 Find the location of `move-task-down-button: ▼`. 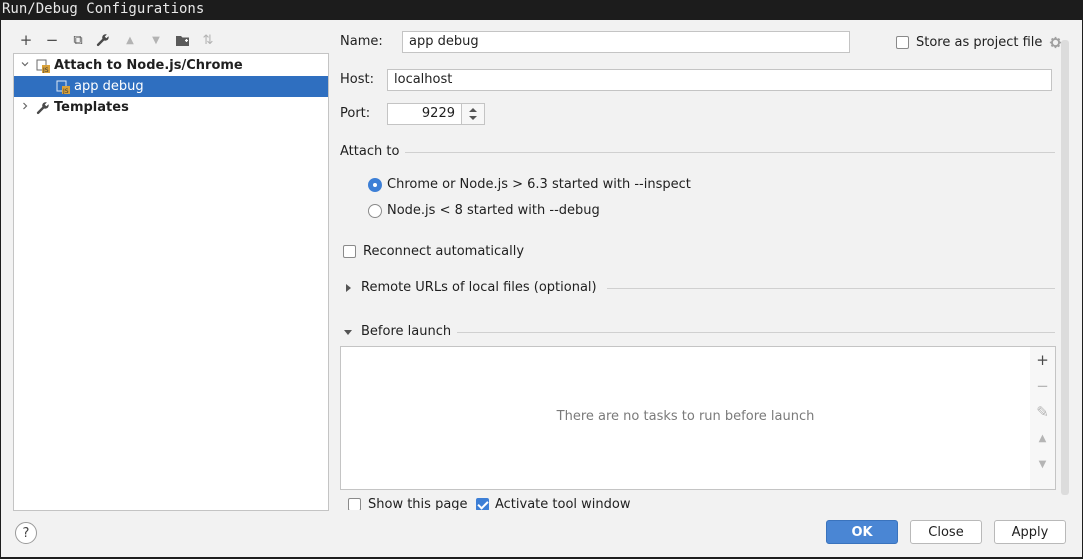

move-task-down-button: ▼ is located at coordinates (1042, 464).